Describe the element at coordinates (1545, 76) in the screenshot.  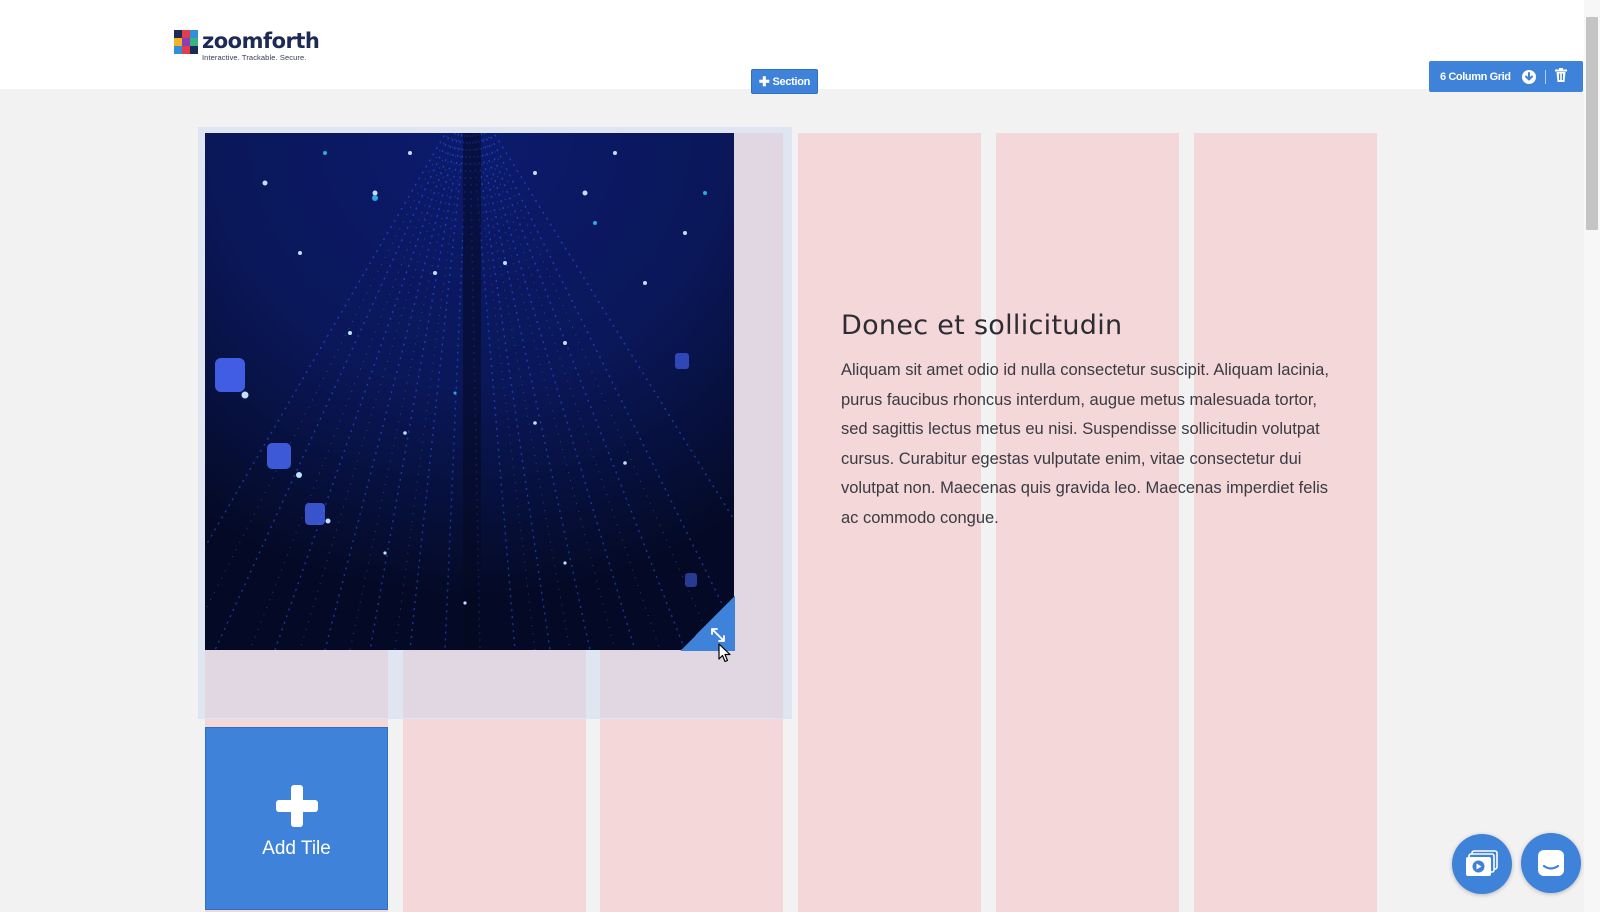
I see `toolbar-divider` at that location.